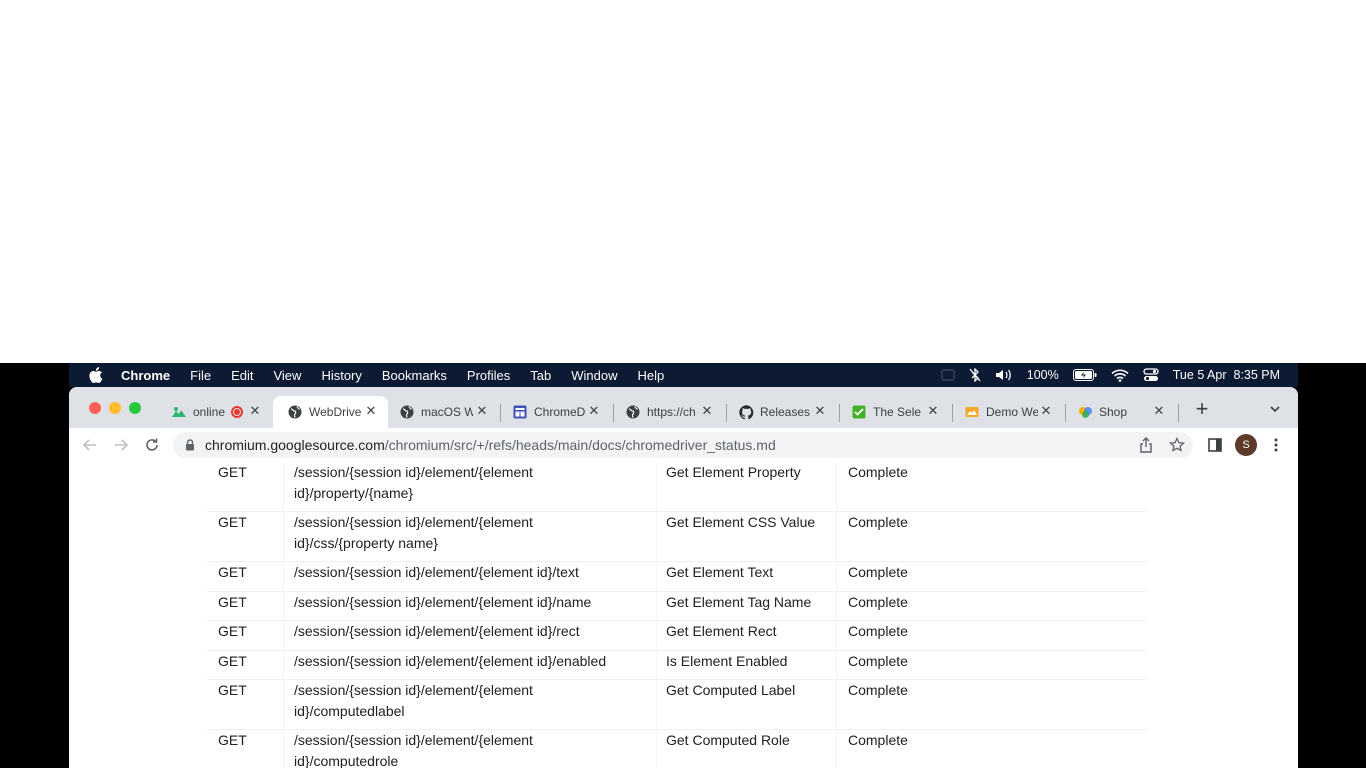  Describe the element at coordinates (540, 375) in the screenshot. I see `menu-tab: Tab` at that location.